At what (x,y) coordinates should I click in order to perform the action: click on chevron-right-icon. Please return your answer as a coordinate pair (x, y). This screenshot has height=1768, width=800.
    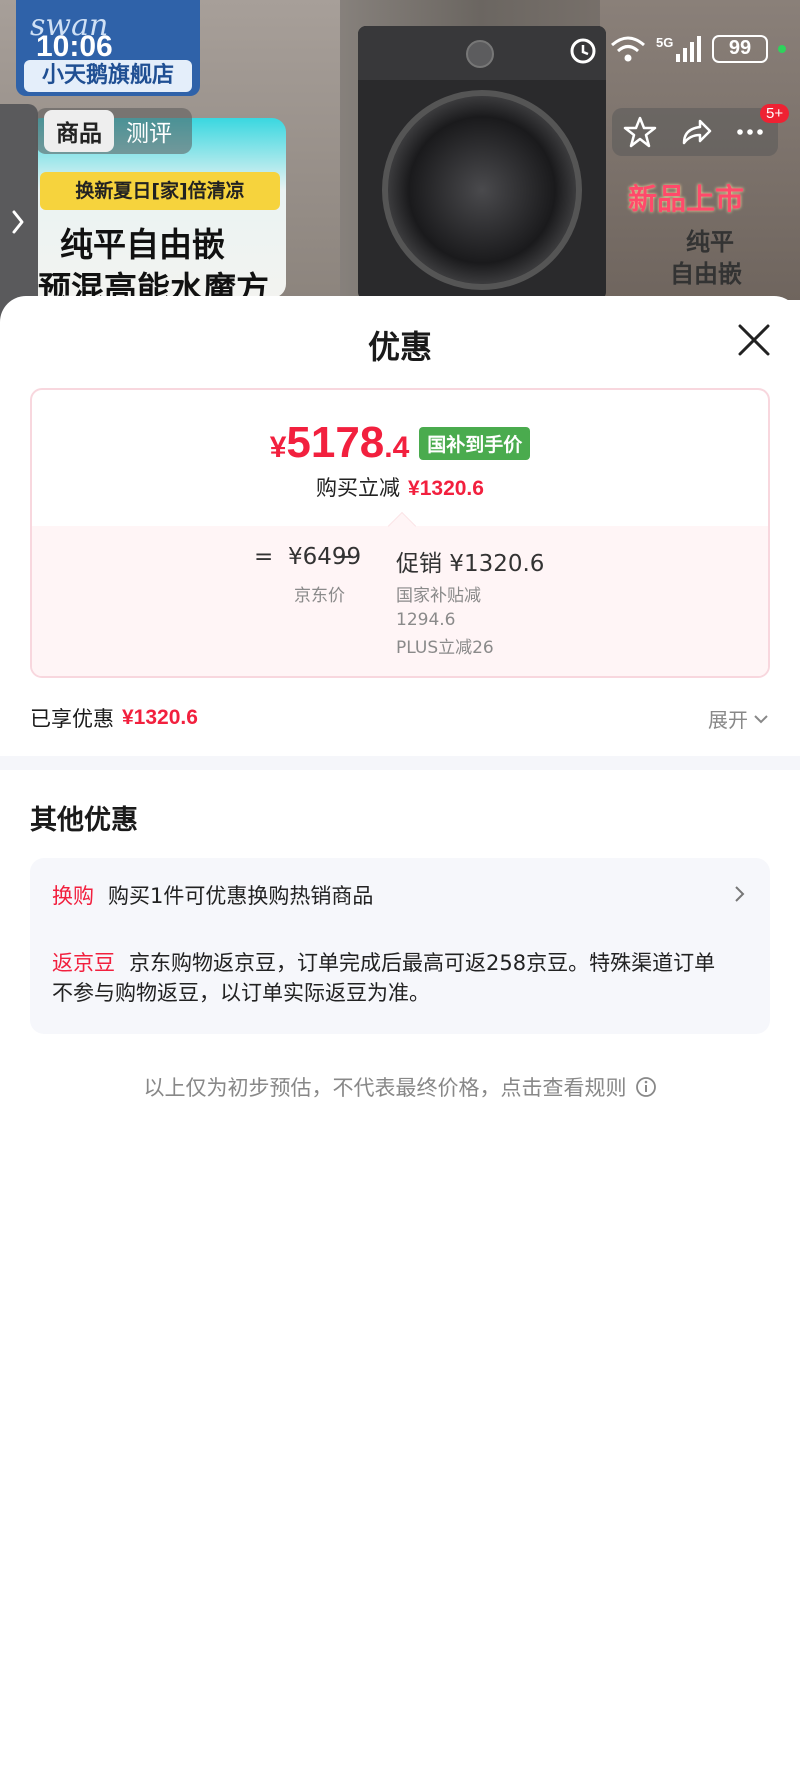
    Looking at the image, I should click on (739, 894).